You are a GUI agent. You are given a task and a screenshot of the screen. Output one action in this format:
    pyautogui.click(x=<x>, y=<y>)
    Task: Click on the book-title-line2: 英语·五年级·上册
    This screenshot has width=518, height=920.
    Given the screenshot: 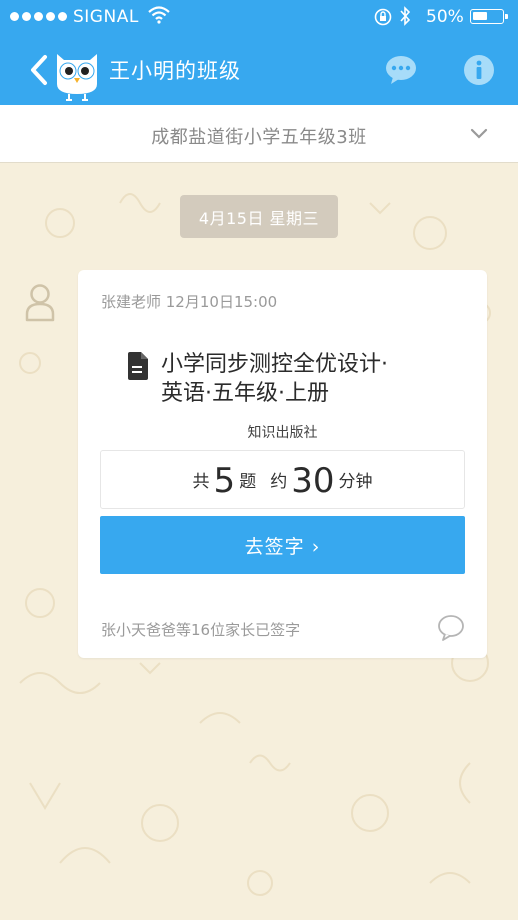 What is the action you would take?
    pyautogui.click(x=245, y=393)
    